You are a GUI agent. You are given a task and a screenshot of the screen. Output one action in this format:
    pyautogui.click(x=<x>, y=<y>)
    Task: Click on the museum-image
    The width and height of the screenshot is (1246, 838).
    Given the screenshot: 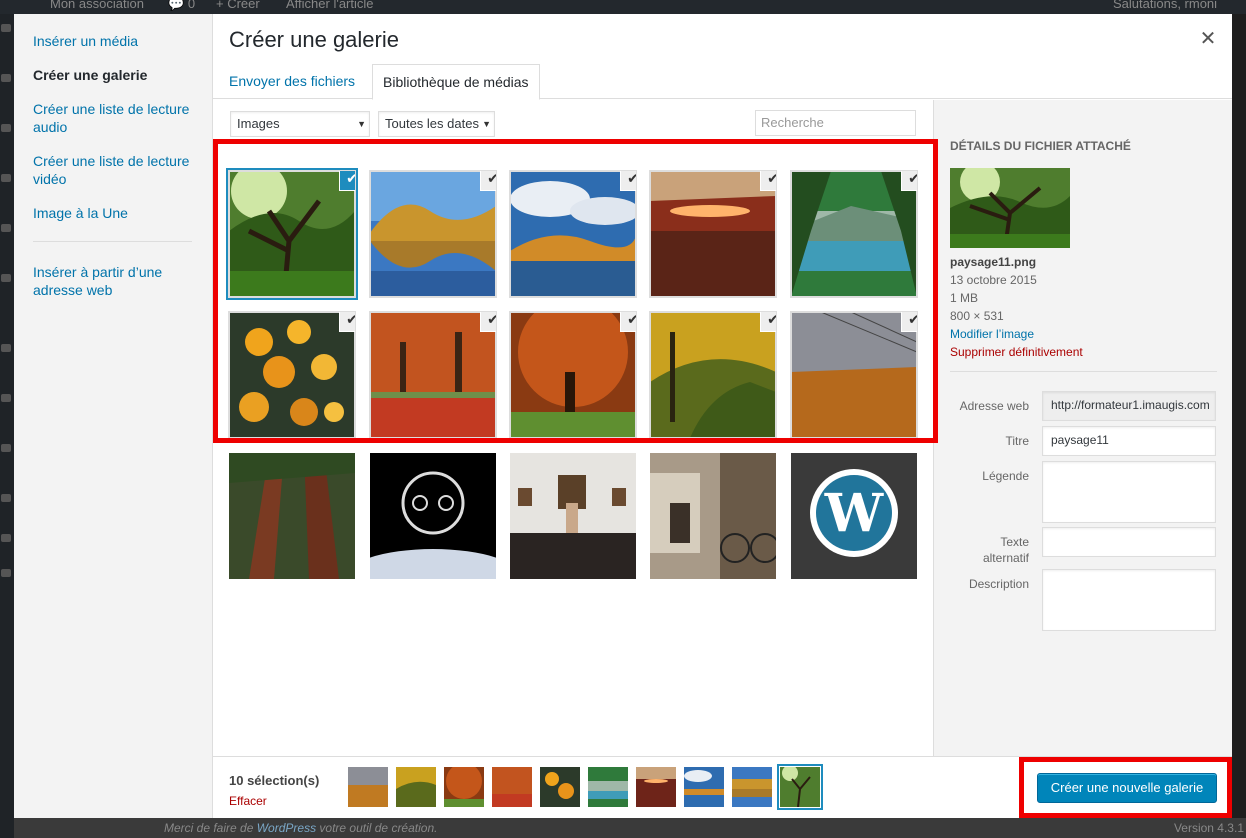 What is the action you would take?
    pyautogui.click(x=573, y=516)
    